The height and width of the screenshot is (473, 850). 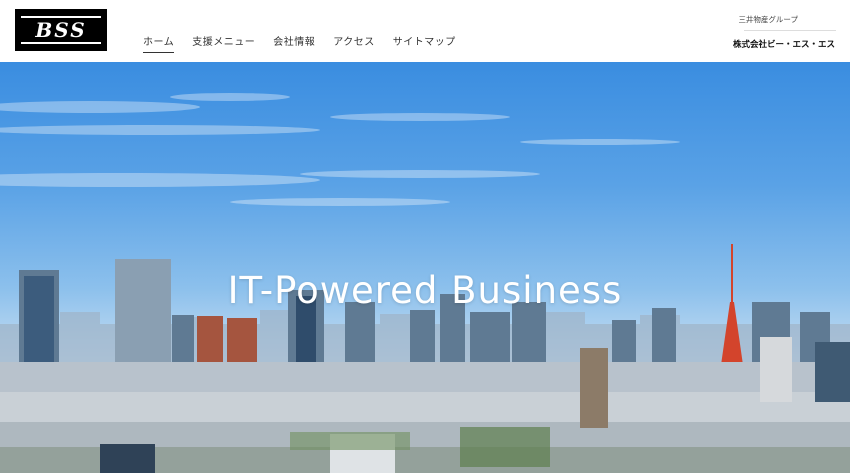 I want to click on header-divider, so click(x=790, y=30).